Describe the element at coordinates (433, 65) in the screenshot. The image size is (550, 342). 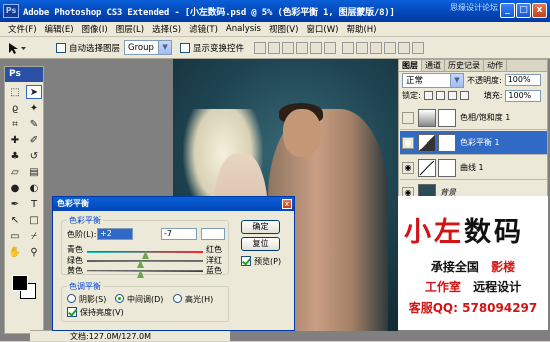
I see `tab-channels: 通道` at that location.